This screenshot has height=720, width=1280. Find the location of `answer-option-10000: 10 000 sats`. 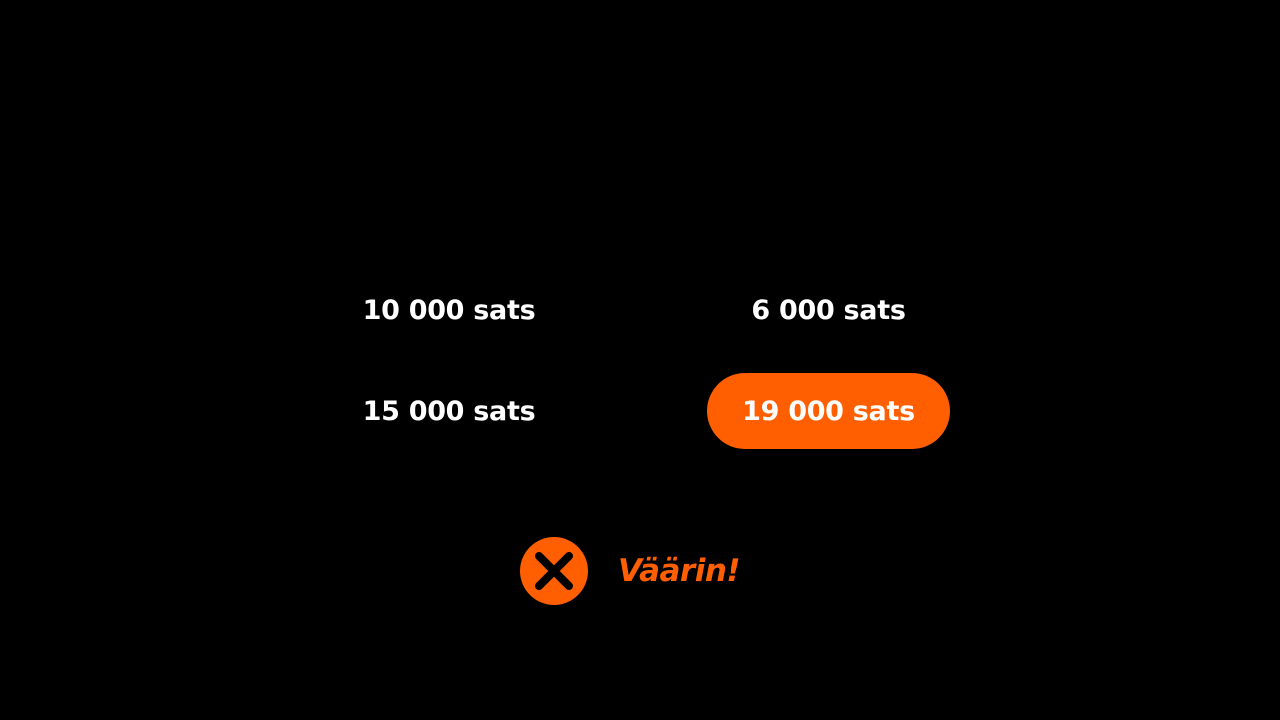

answer-option-10000: 10 000 sats is located at coordinates (449, 310).